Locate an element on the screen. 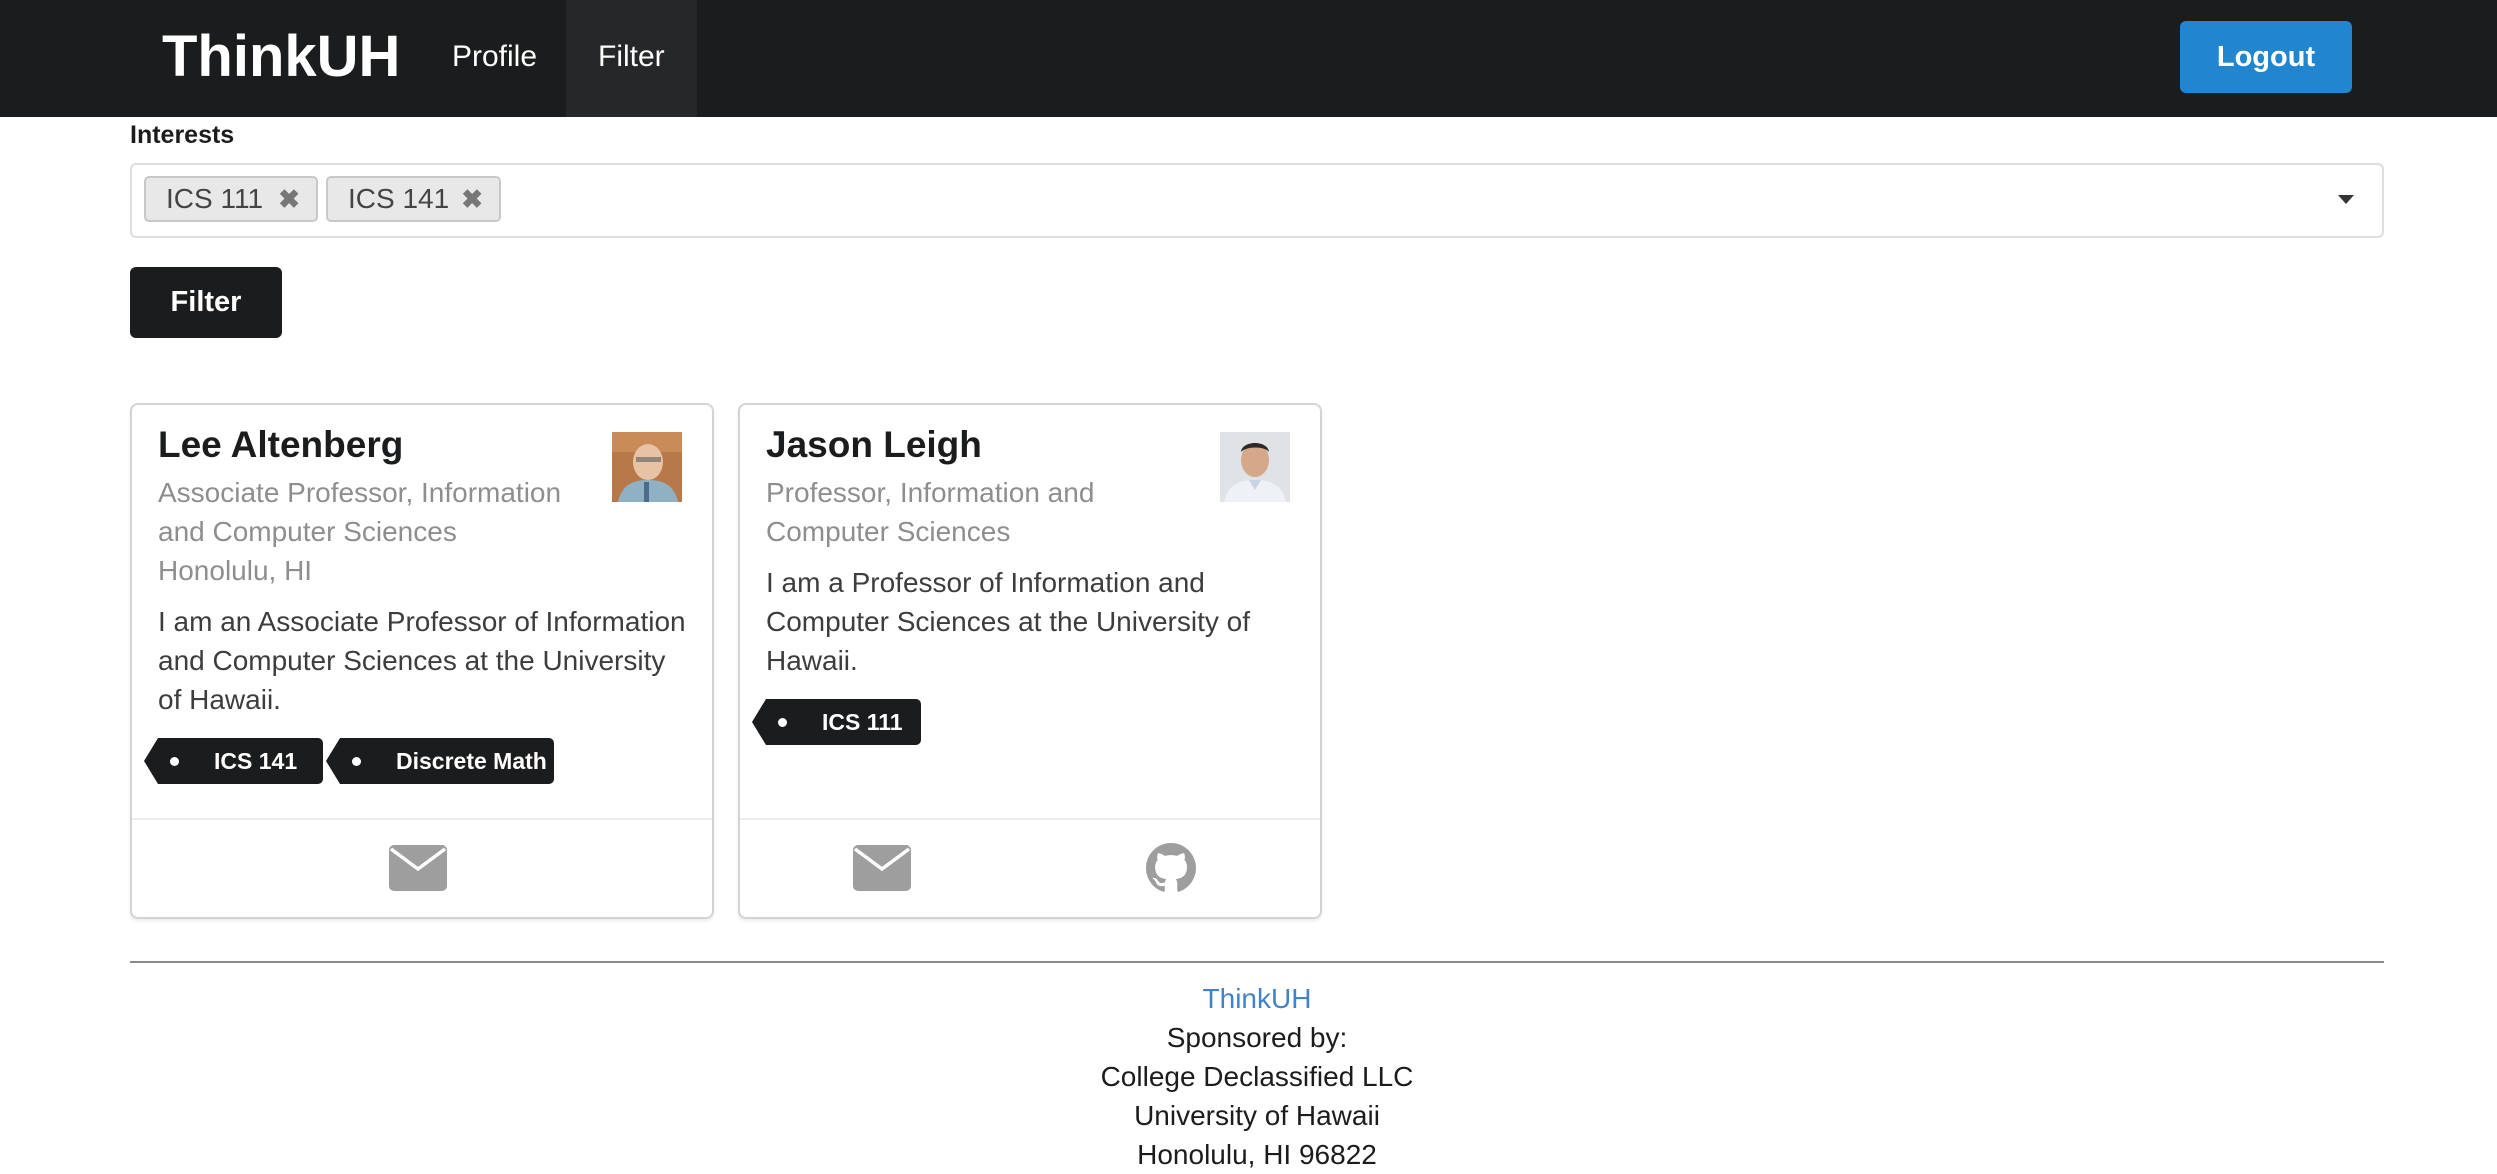 Image resolution: width=2497 pixels, height=1174 pixels. profile-bio-line: Computer Sciences at the University of is located at coordinates (1008, 621).